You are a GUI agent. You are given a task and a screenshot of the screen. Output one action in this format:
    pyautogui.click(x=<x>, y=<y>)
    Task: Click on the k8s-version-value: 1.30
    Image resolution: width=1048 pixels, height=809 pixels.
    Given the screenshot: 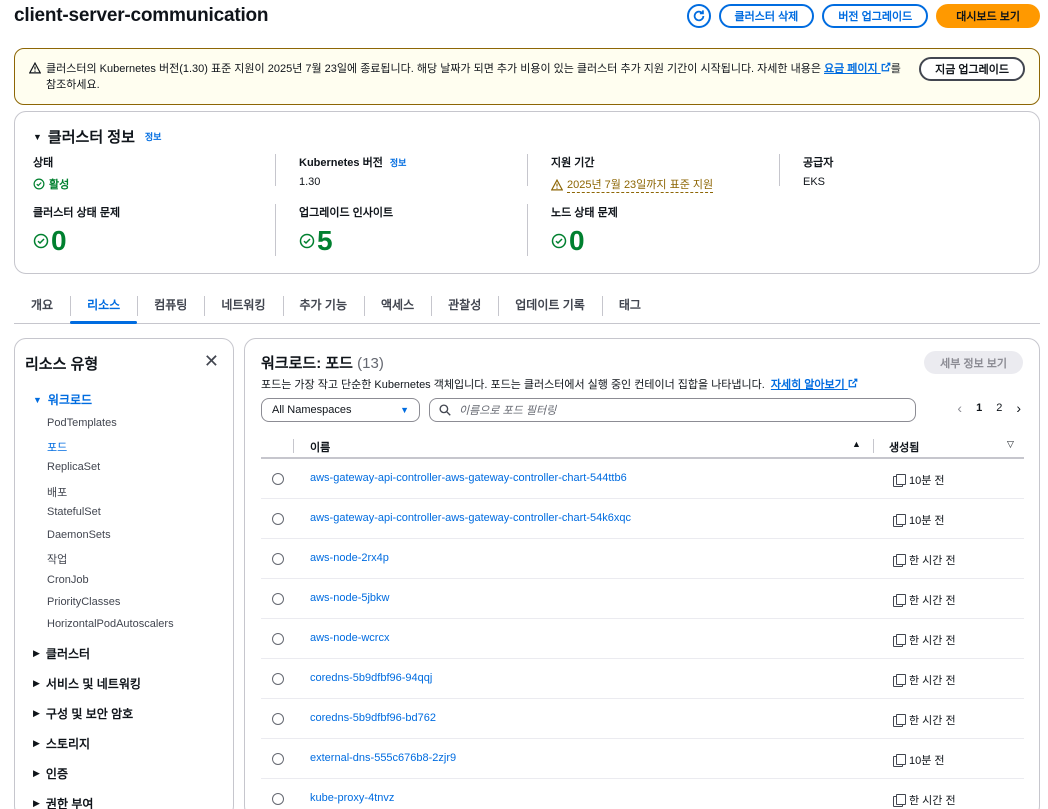 What is the action you would take?
    pyautogui.click(x=310, y=182)
    